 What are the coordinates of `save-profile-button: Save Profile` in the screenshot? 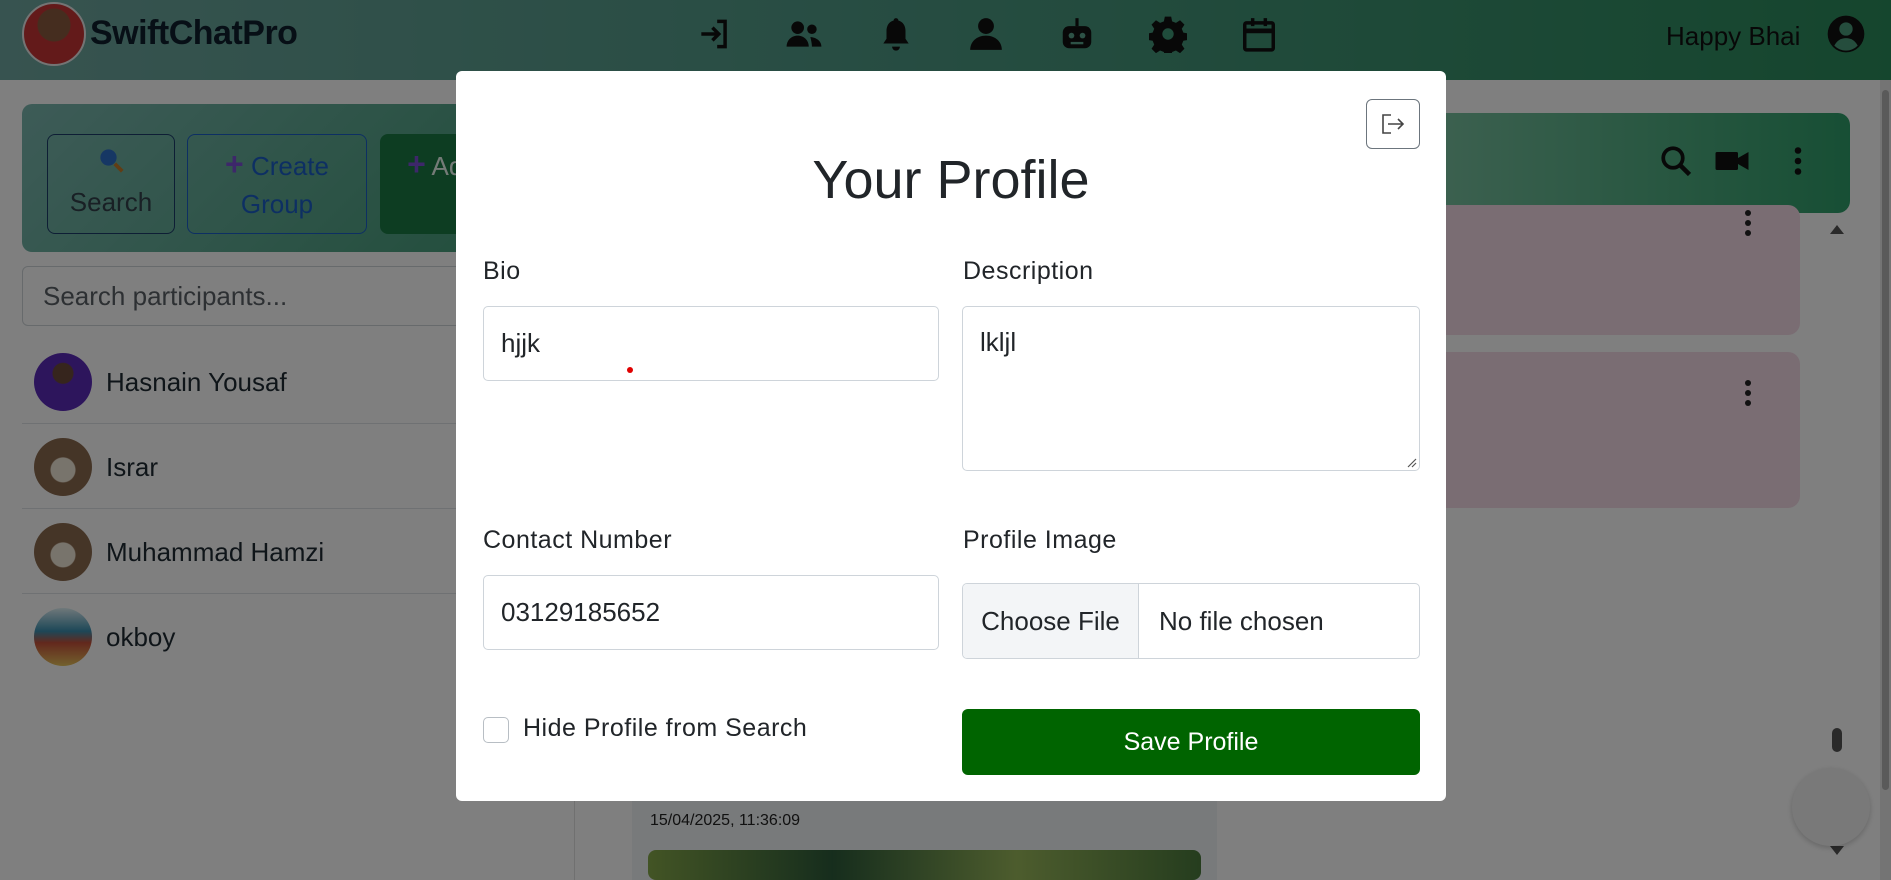 It's located at (1191, 742).